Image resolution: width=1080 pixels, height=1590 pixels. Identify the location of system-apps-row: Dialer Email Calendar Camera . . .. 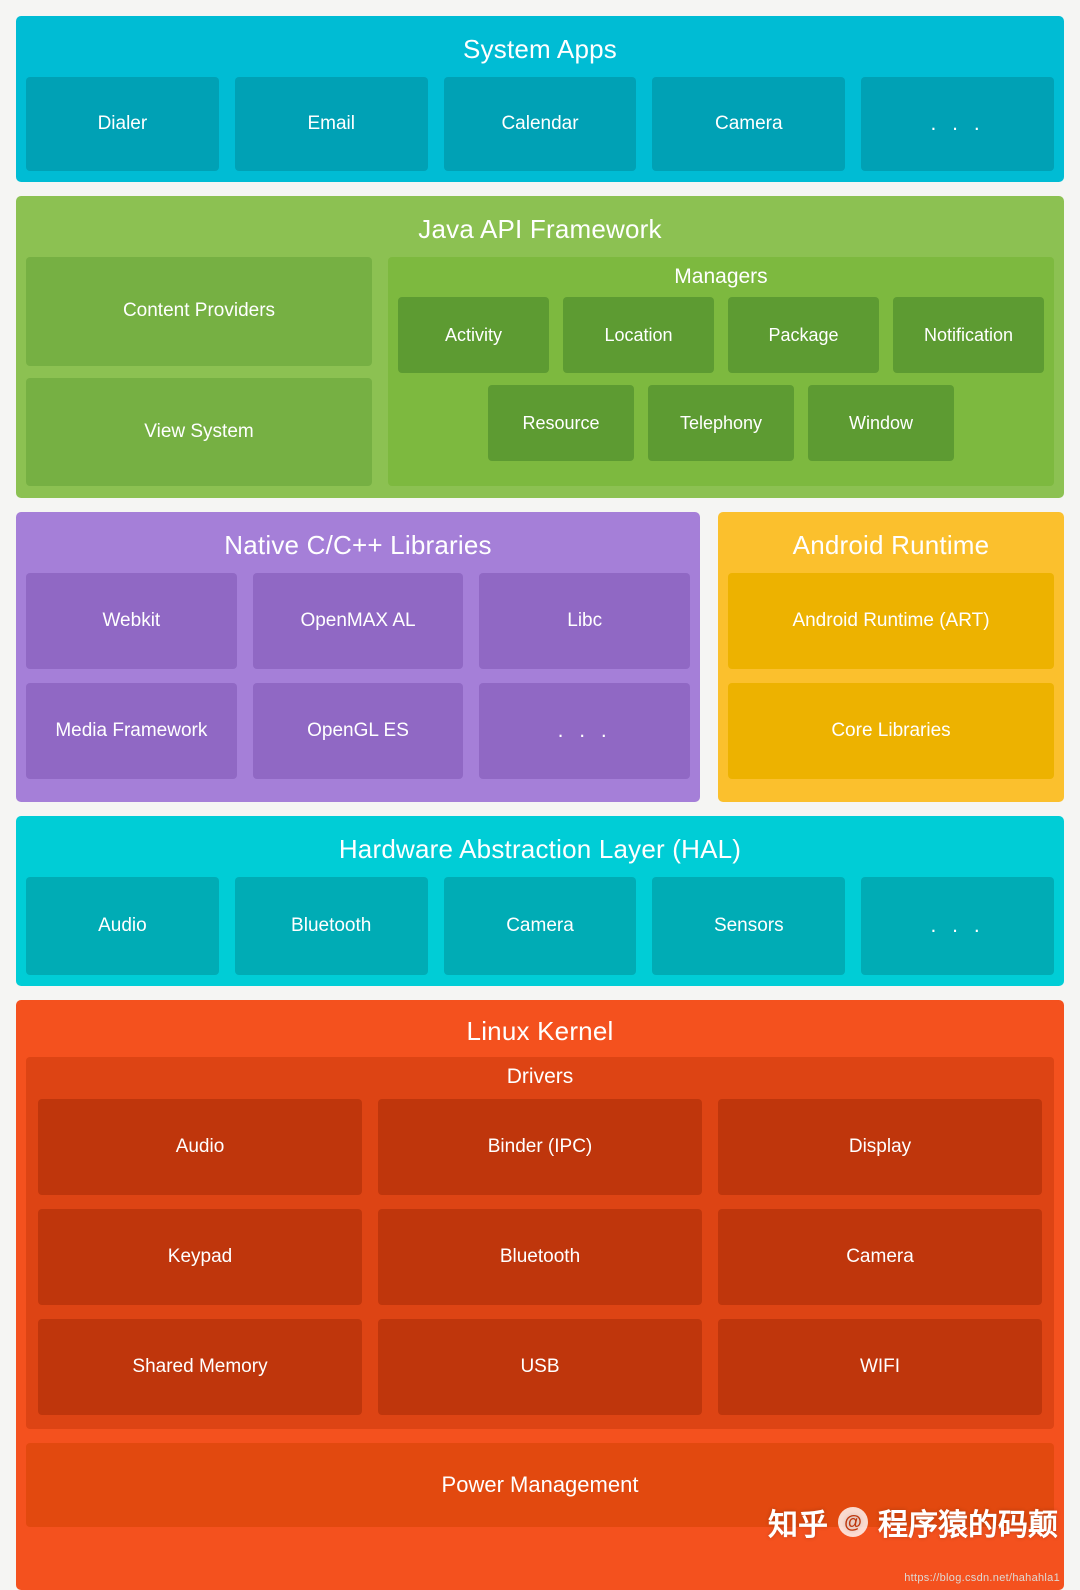
(540, 124).